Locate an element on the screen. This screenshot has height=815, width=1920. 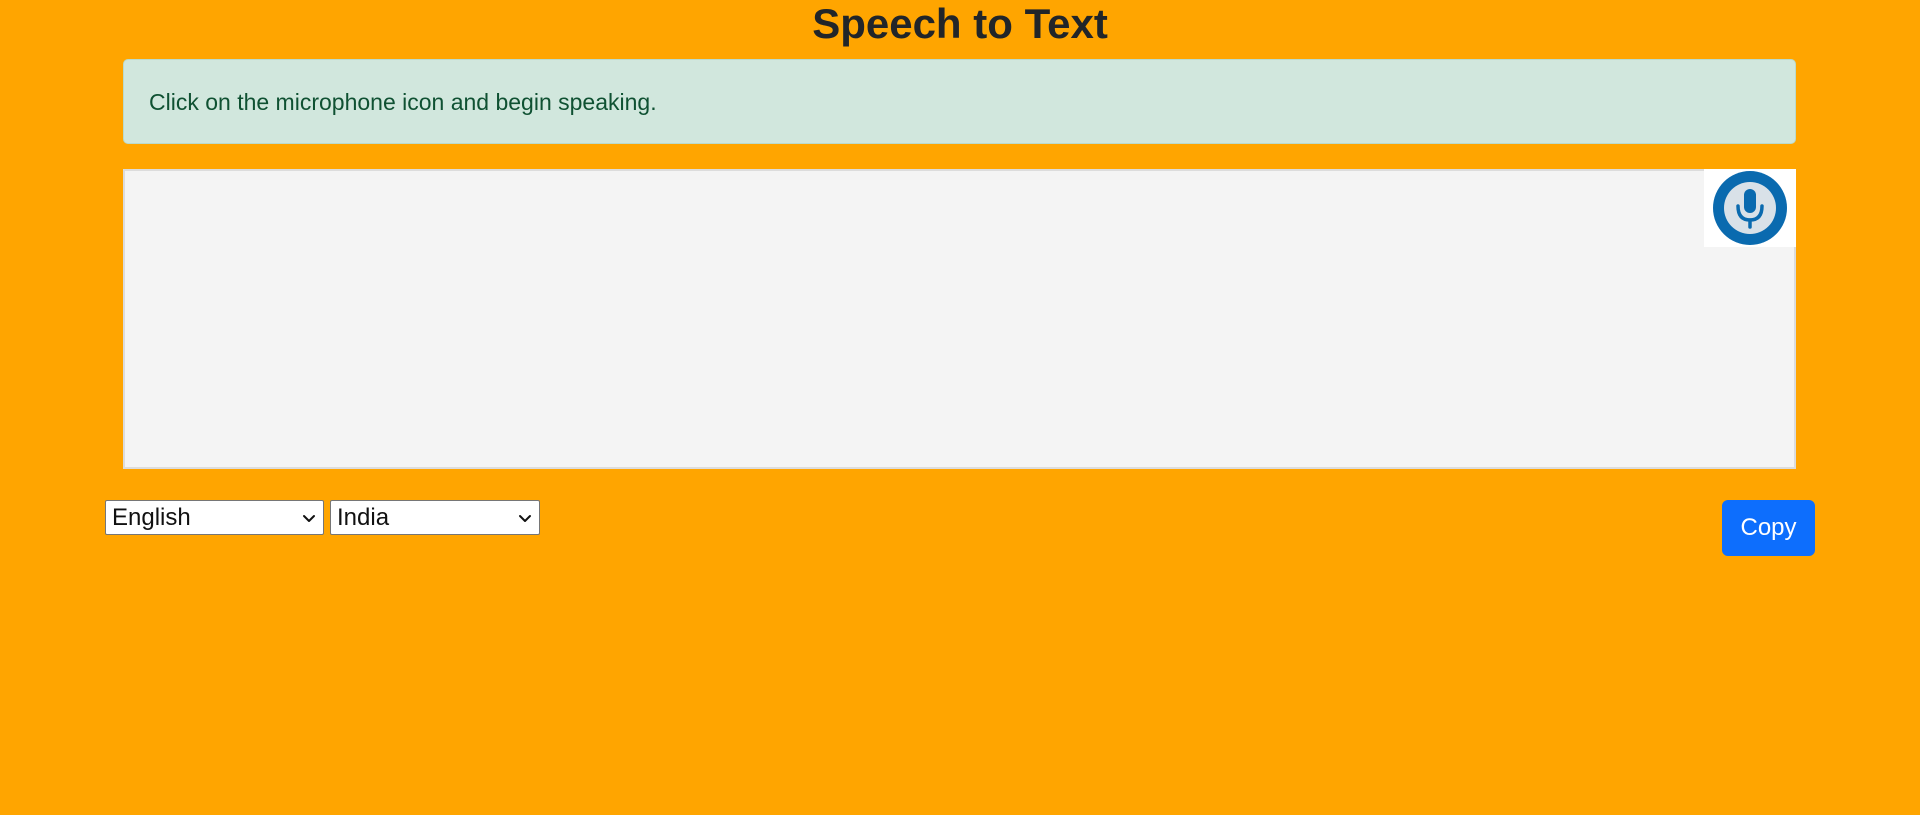
language-select-value: English is located at coordinates (151, 517).